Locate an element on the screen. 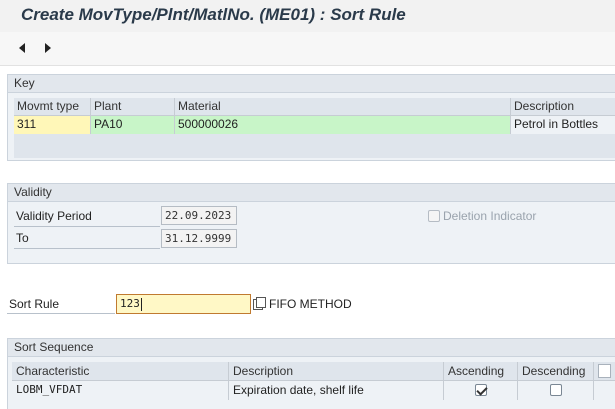  table-settings-icon is located at coordinates (604, 371).